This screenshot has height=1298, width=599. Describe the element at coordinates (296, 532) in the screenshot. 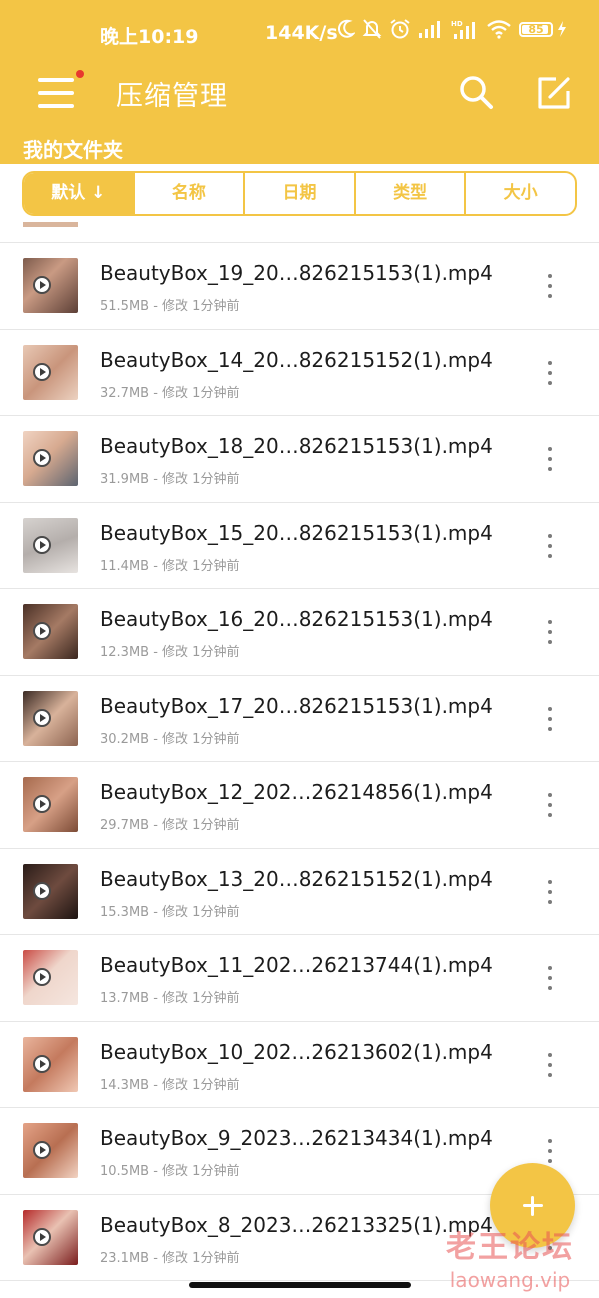

I see `file-name: BeautyBox_15_20…826215153(1).mp4` at that location.